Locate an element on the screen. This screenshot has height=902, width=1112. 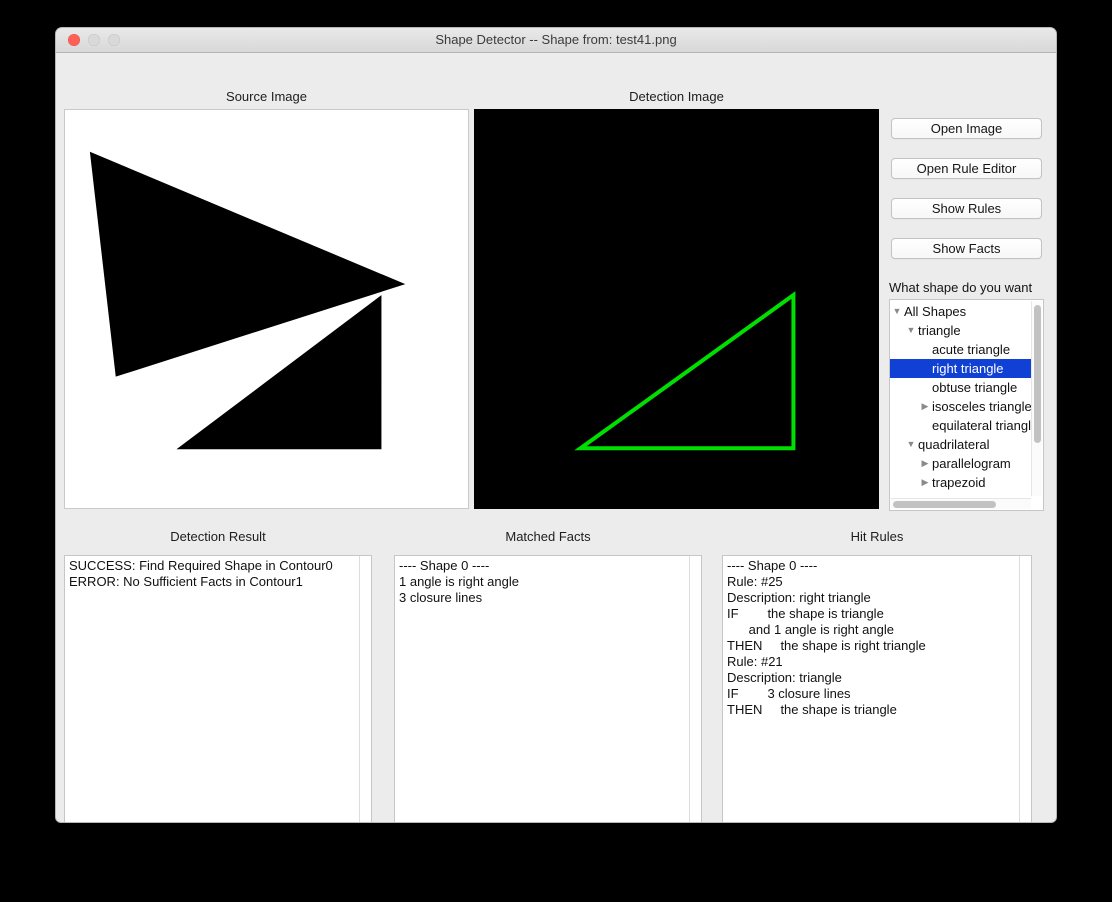
tree-item-label: quadrilateral is located at coordinates (954, 444).